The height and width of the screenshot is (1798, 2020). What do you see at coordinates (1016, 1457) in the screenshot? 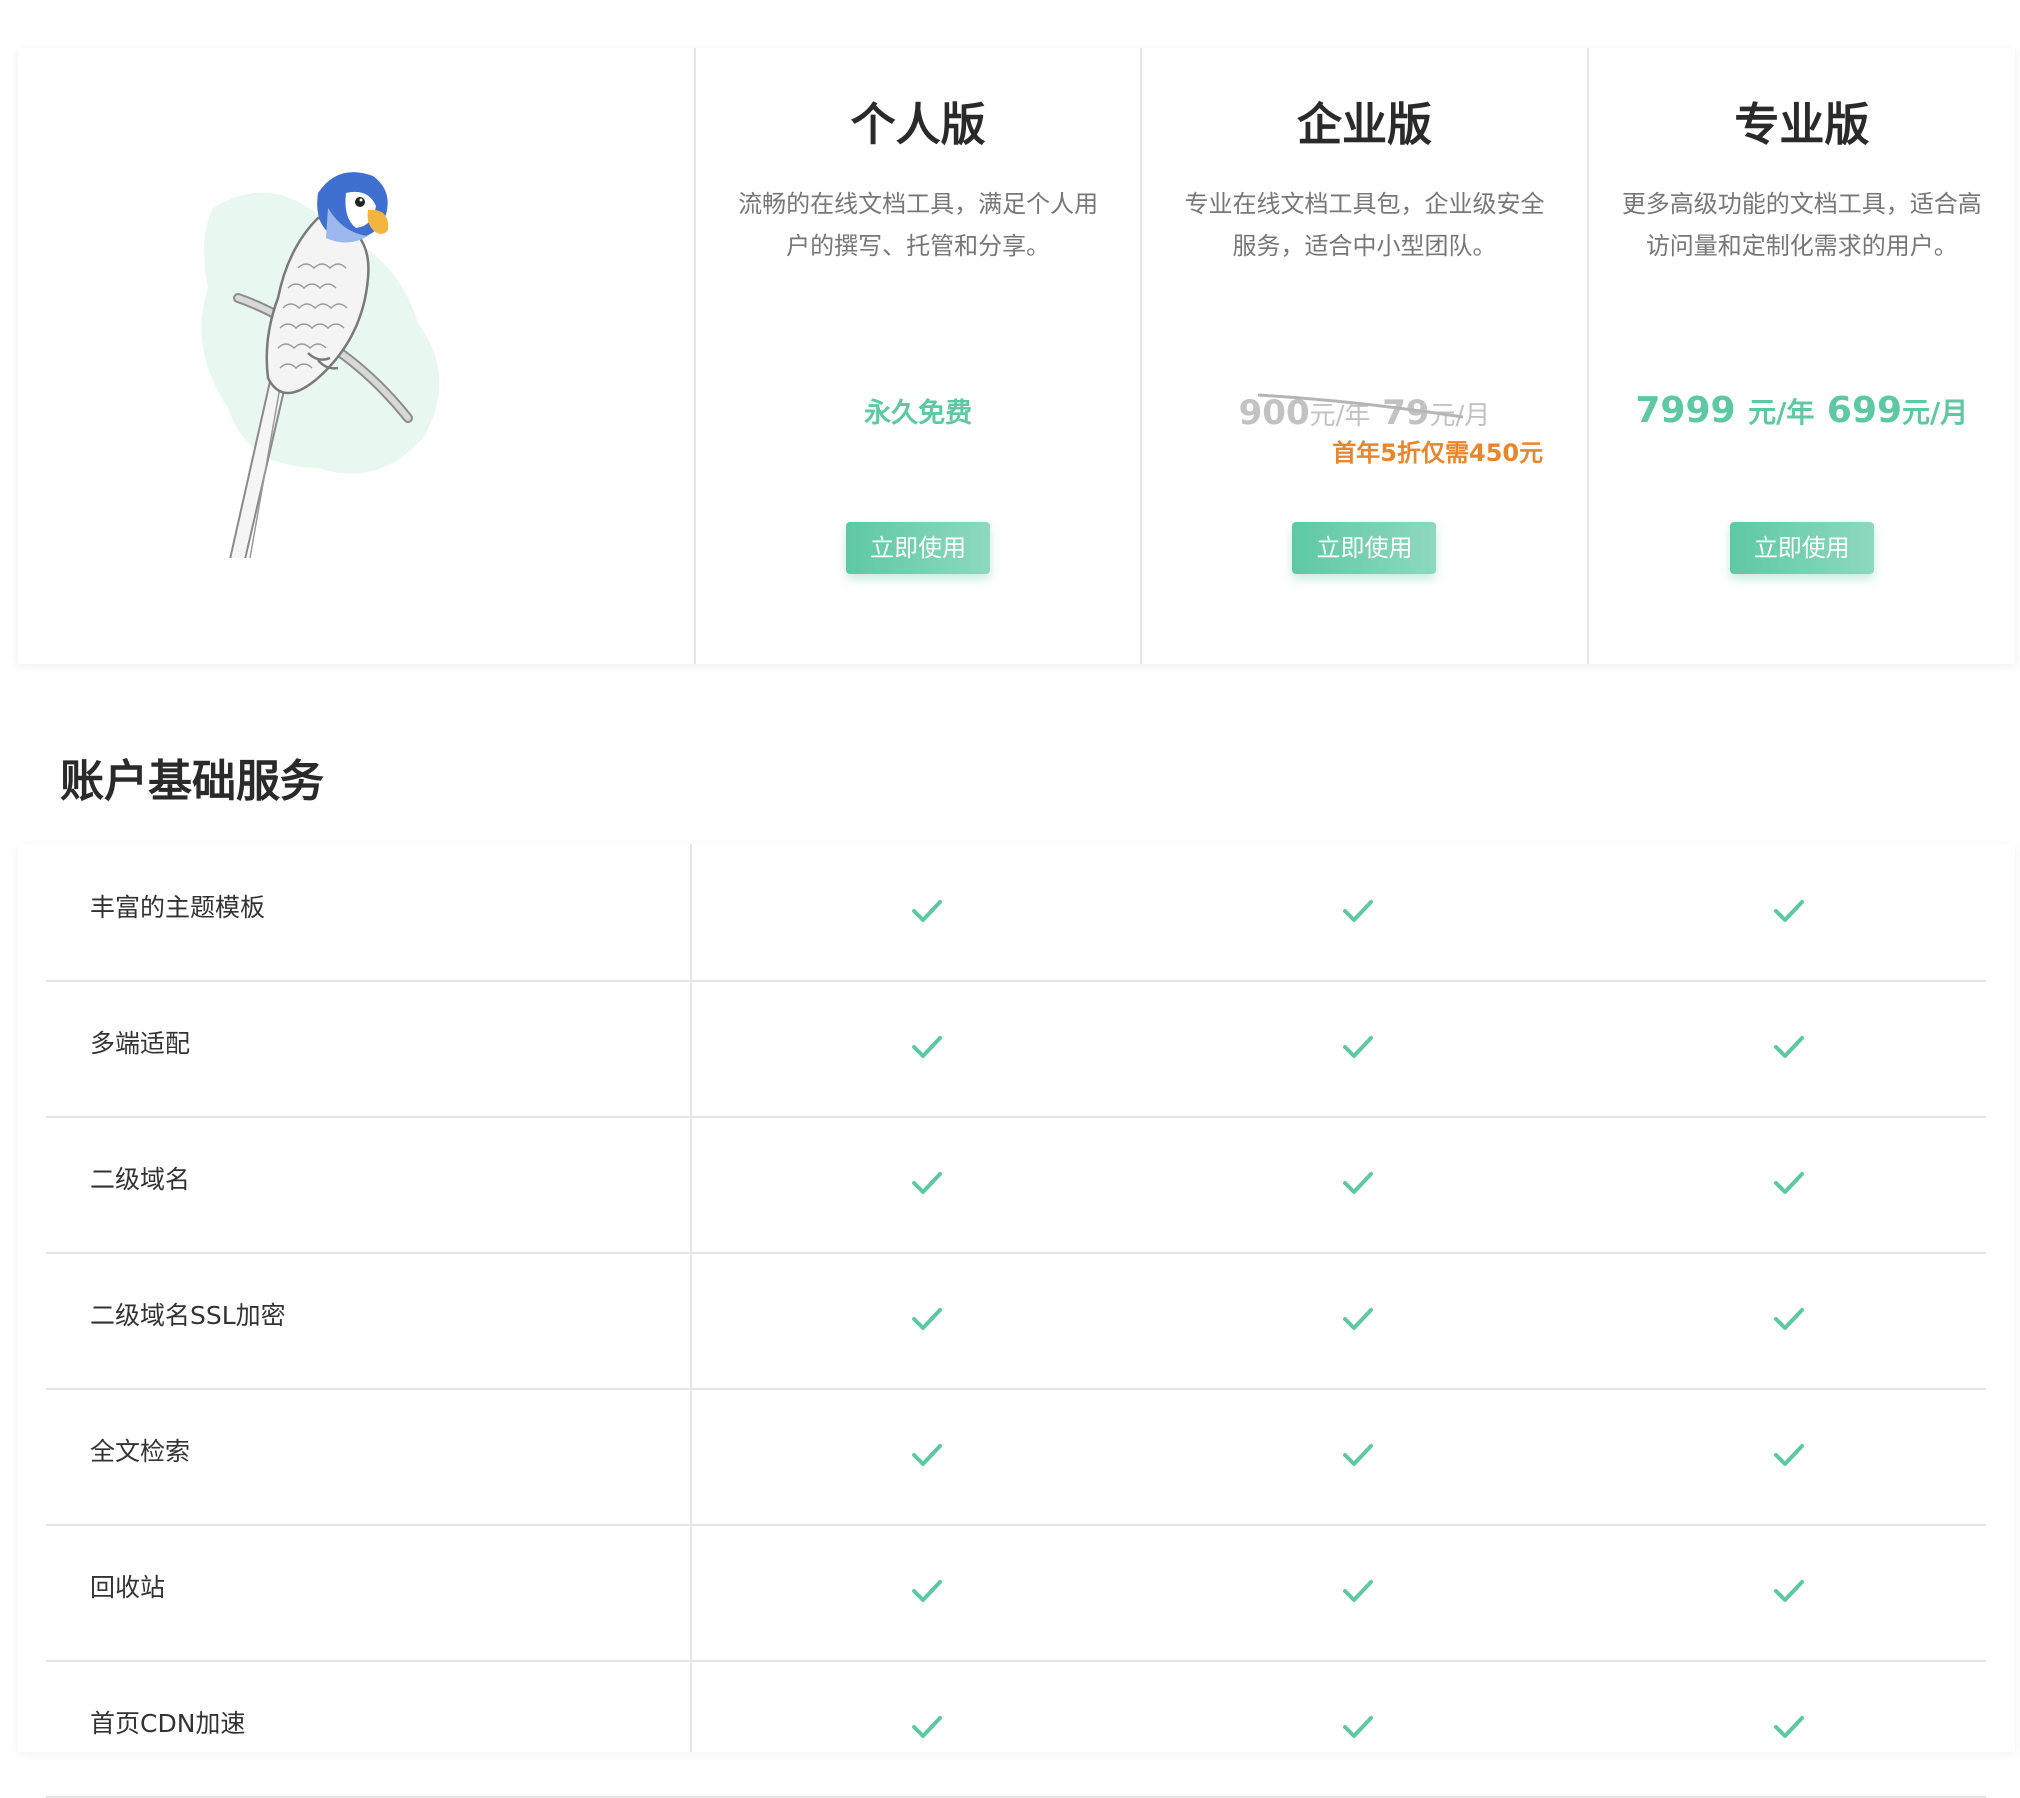
I see `table-row: 全文检索` at bounding box center [1016, 1457].